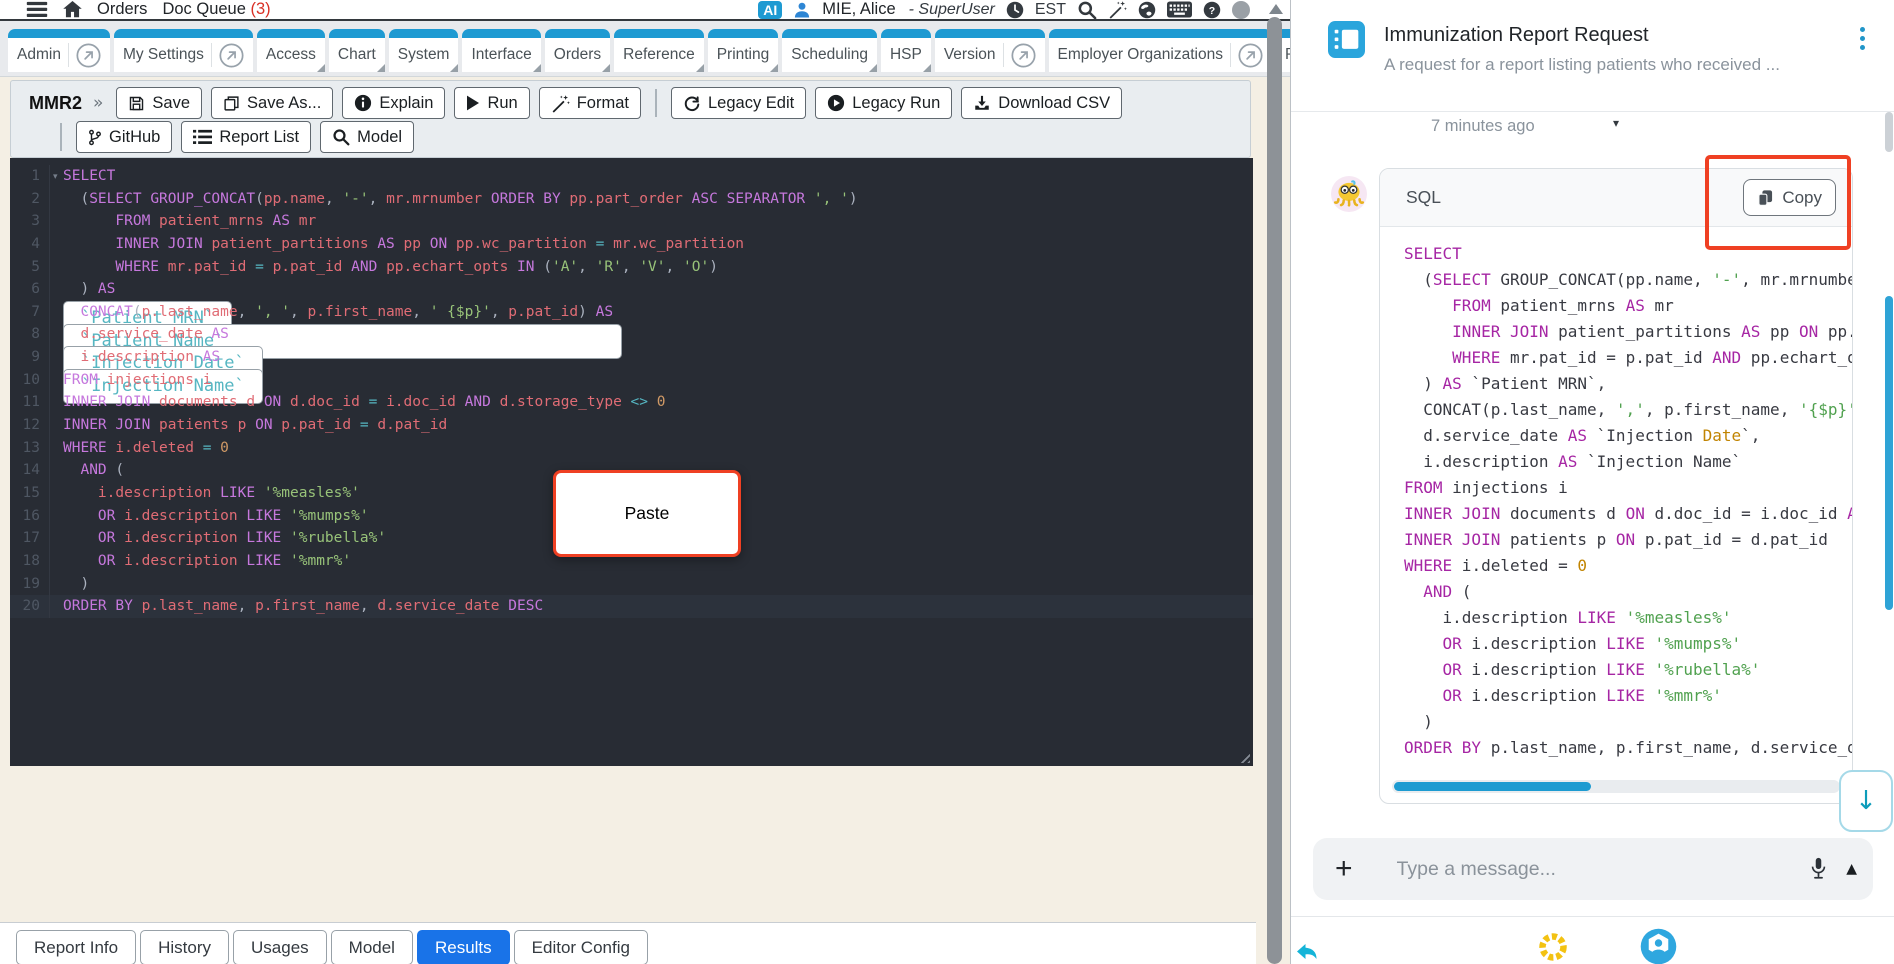 This screenshot has height=964, width=1894. What do you see at coordinates (1243, 756) in the screenshot?
I see `editor-resize-handle` at bounding box center [1243, 756].